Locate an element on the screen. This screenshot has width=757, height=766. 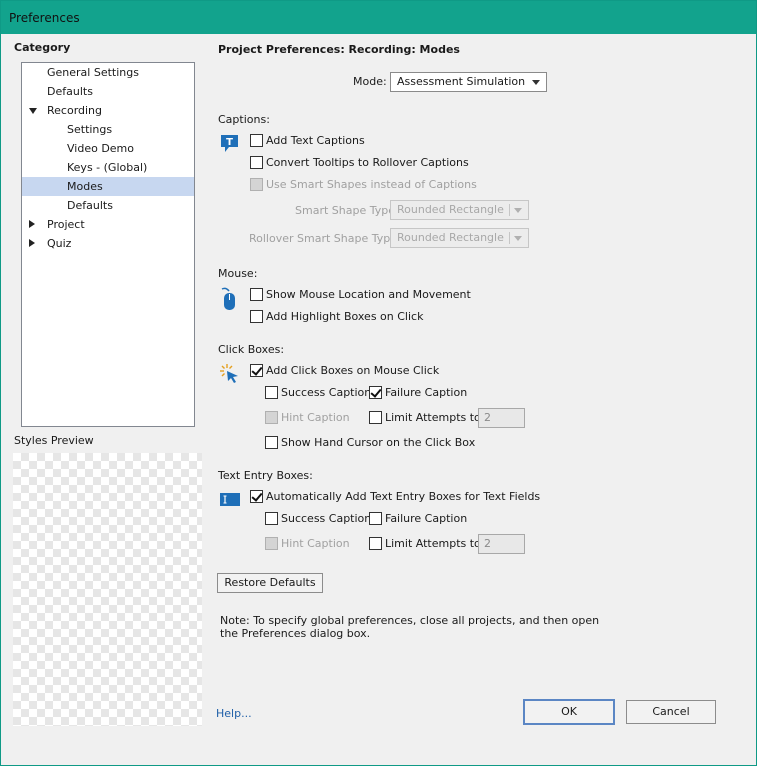
text-limit-attempts-checkbox is located at coordinates (375, 543).